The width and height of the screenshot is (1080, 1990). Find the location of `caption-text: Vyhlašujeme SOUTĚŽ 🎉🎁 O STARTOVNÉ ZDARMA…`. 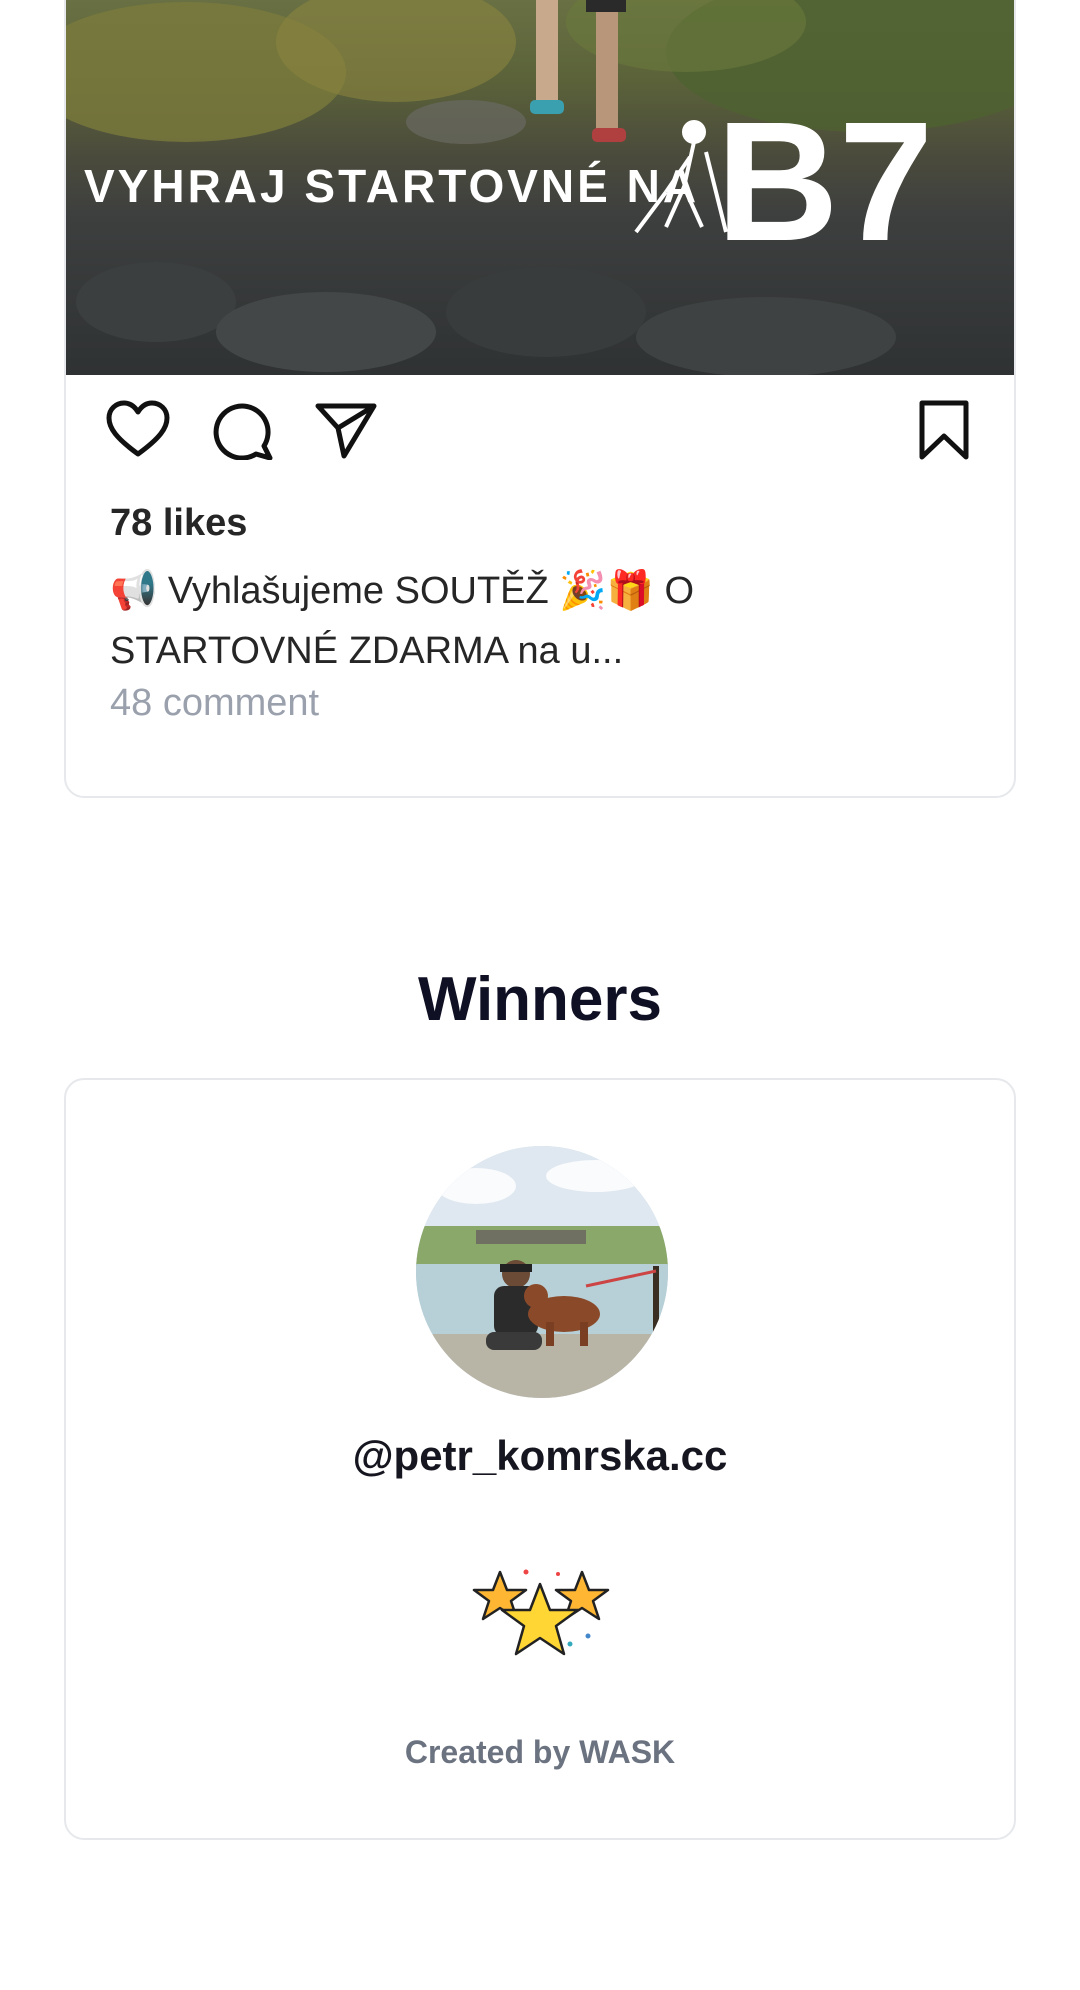

caption-text: Vyhlašujeme SOUTĚŽ 🎉🎁 O STARTOVNÉ ZDARMA… is located at coordinates (402, 621).